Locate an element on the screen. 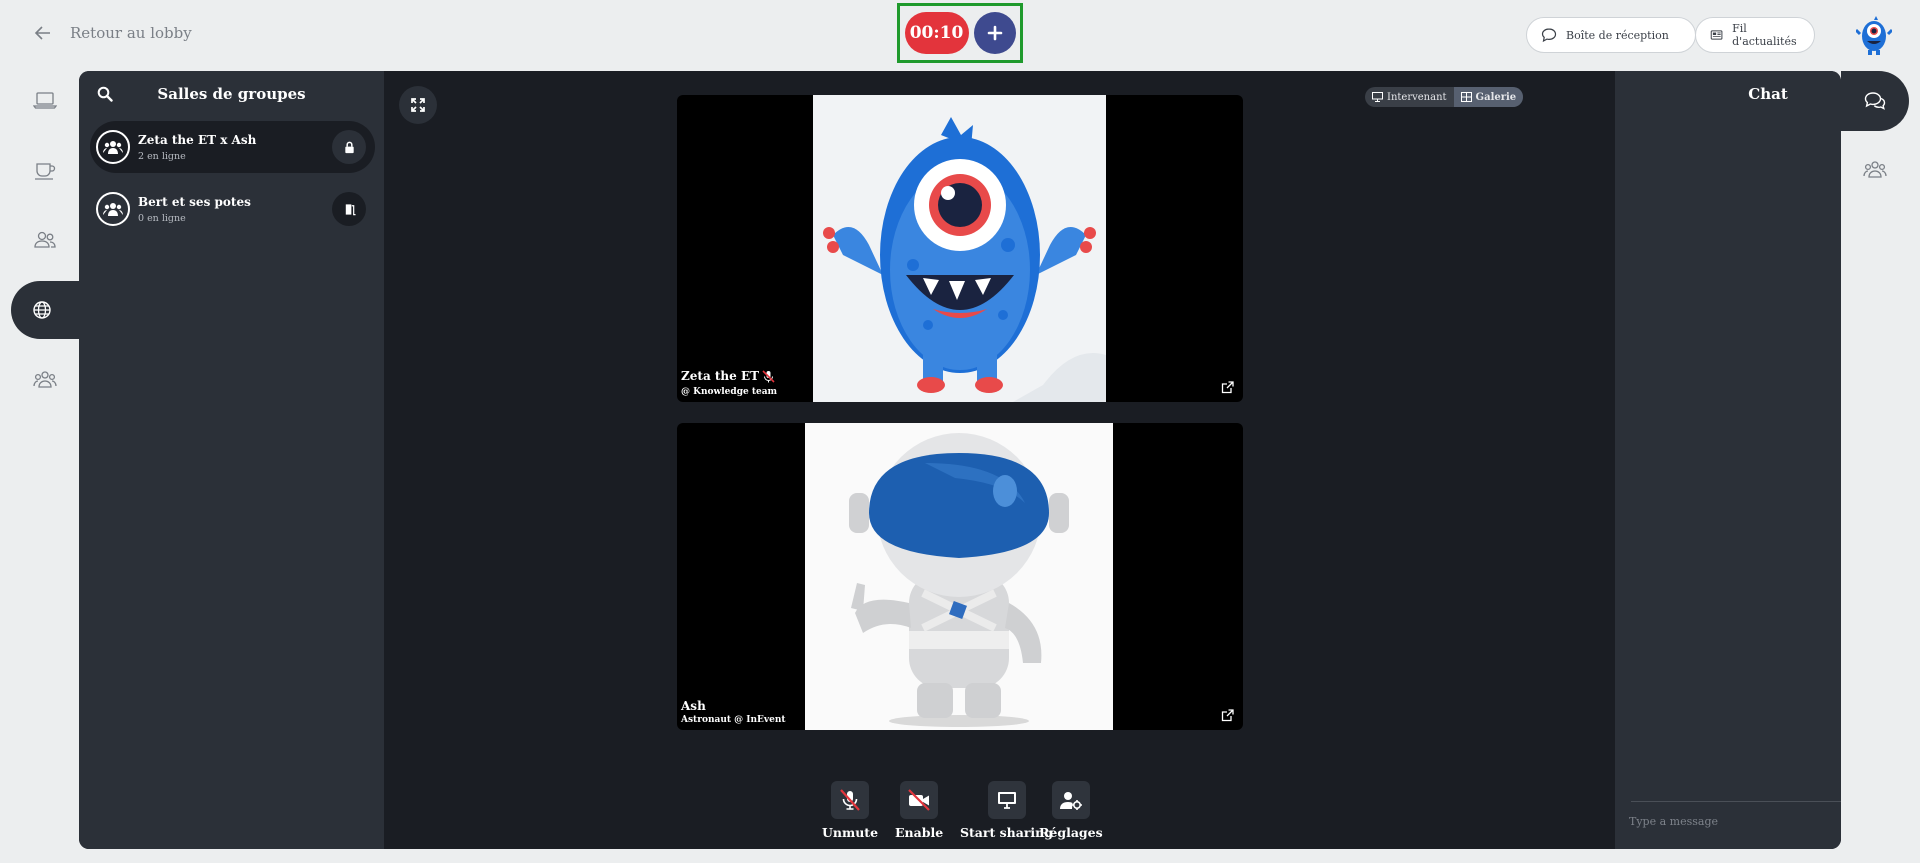 This screenshot has height=863, width=1920. newsfeed-button: Fil d'actualités is located at coordinates (1755, 35).